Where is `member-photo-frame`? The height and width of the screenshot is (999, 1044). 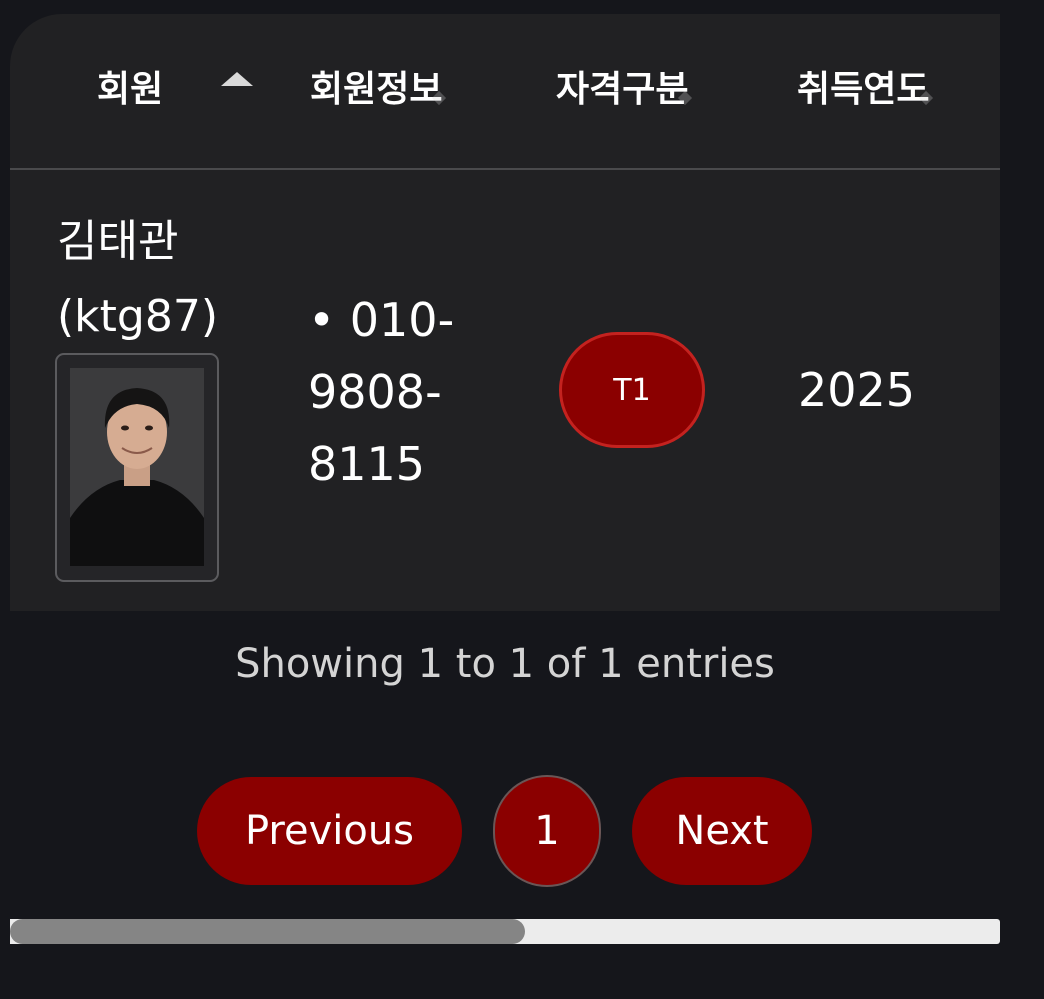
member-photo-frame is located at coordinates (137, 467).